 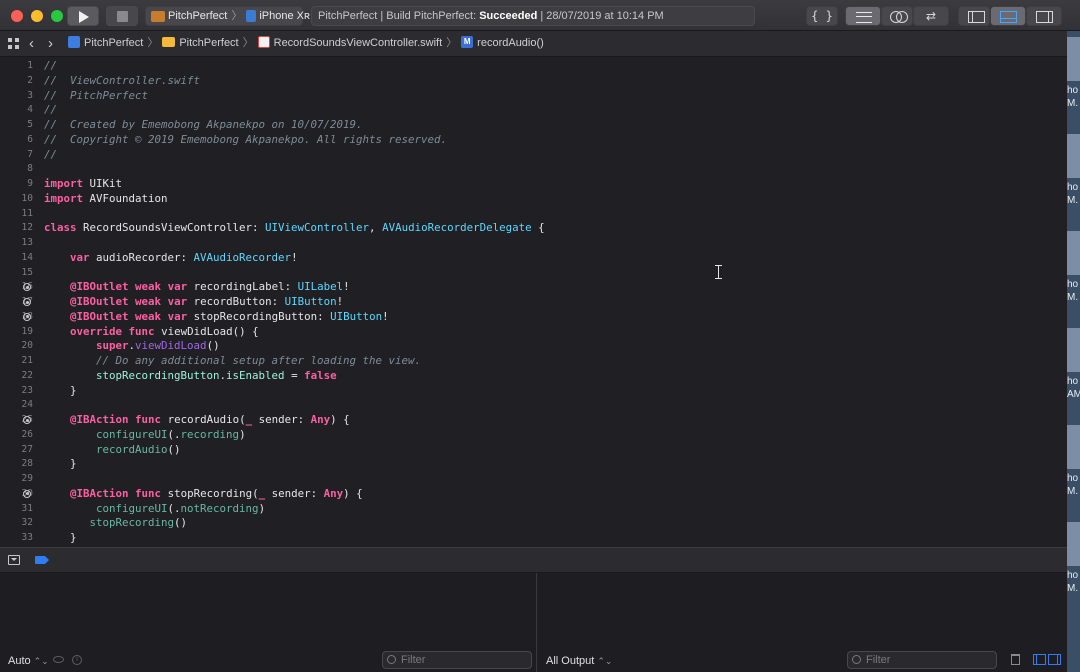 I want to click on line-number: 19, so click(x=23, y=332).